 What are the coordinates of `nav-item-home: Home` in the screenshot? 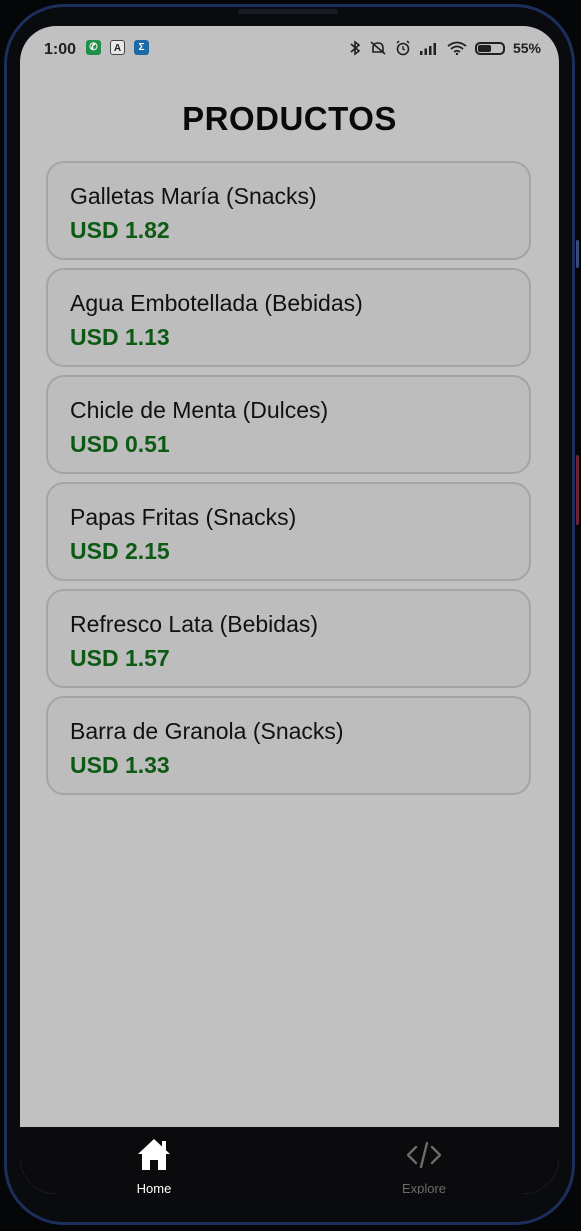 It's located at (154, 1164).